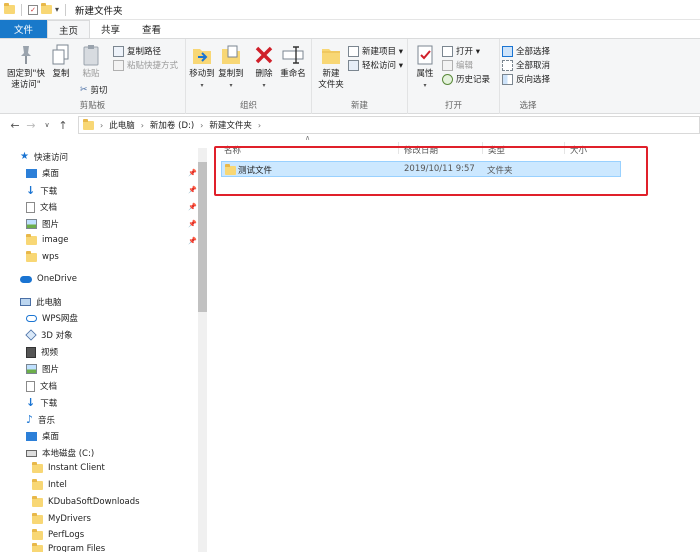 This screenshot has width=700, height=552. What do you see at coordinates (293, 61) in the screenshot?
I see `rename-button: 重命名` at bounding box center [293, 61].